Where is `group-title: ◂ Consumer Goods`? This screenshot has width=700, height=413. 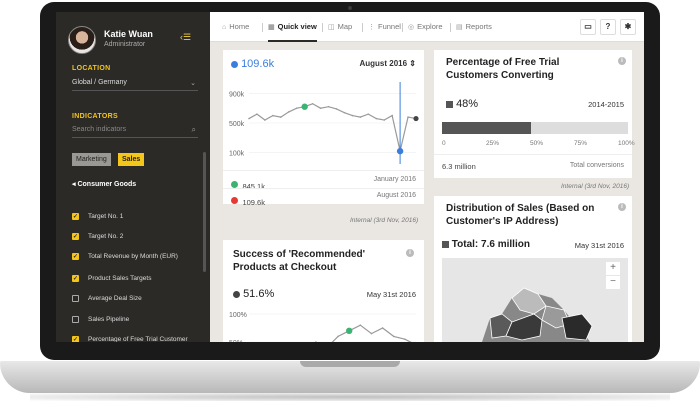 group-title: ◂ Consumer Goods is located at coordinates (104, 184).